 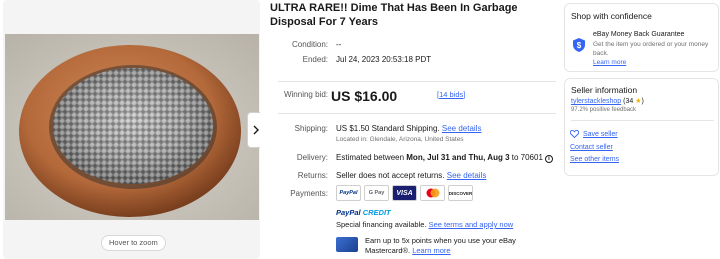 What do you see at coordinates (464, 94) in the screenshot?
I see `bid-bracket-close: ]` at bounding box center [464, 94].